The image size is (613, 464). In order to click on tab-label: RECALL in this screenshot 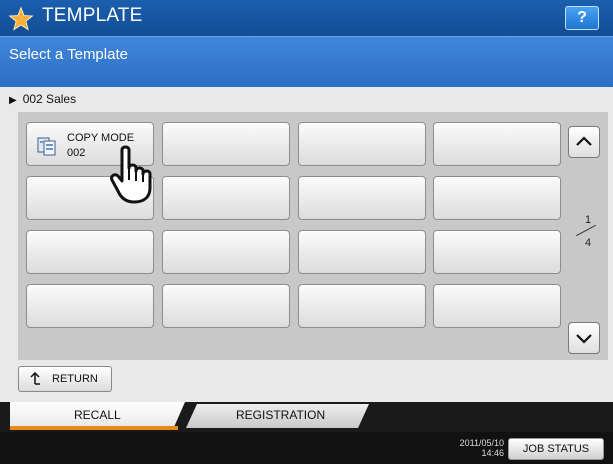, I will do `click(97, 415)`.